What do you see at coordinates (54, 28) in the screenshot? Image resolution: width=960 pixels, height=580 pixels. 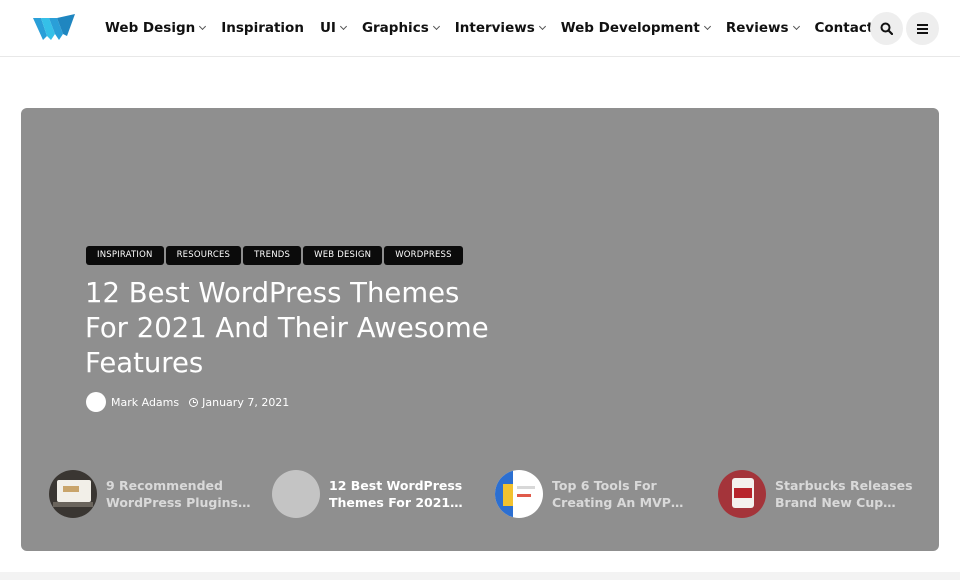 I see `site-logo` at bounding box center [54, 28].